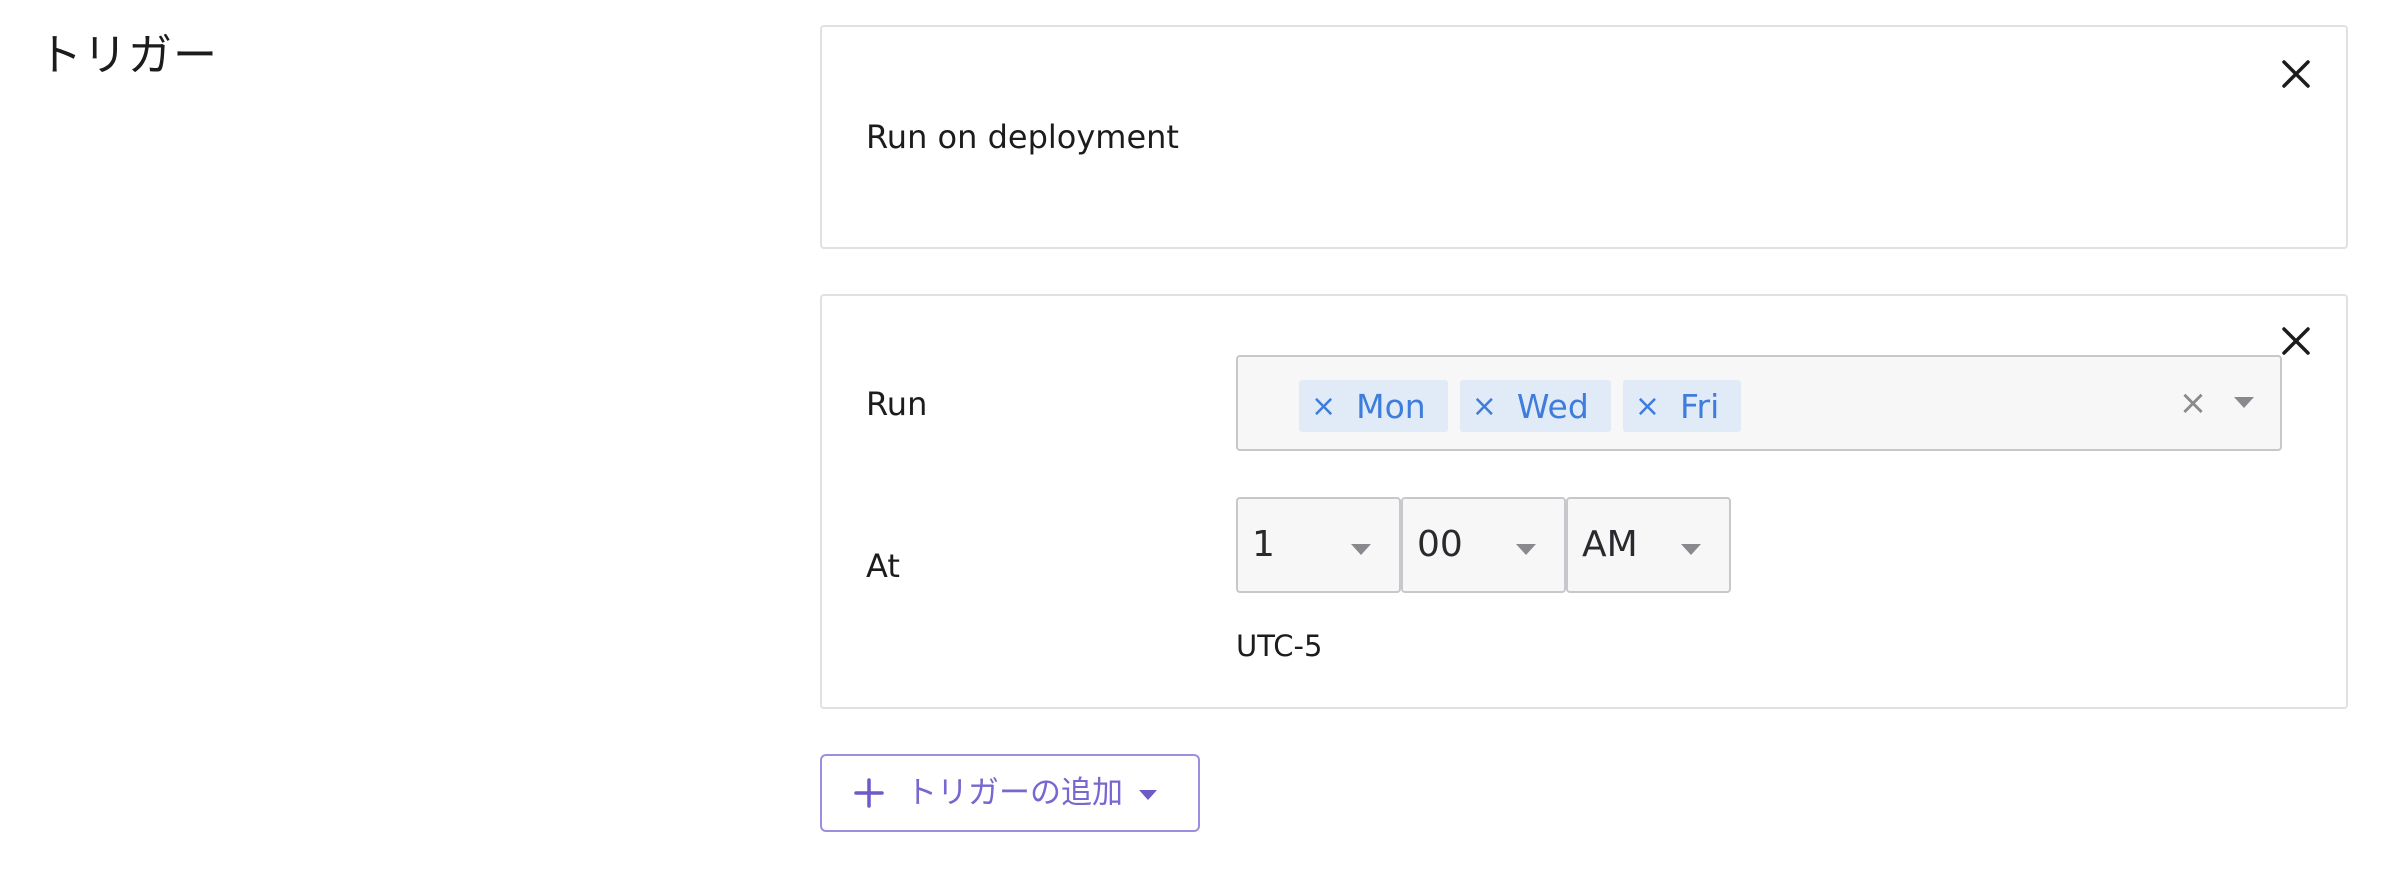  What do you see at coordinates (1648, 545) in the screenshot?
I see `ampm-select: AM` at bounding box center [1648, 545].